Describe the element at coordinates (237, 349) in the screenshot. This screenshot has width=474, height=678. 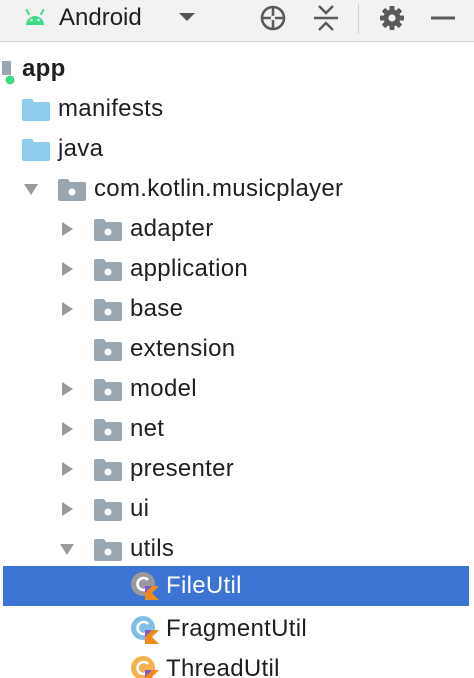
I see `tree-item-extension: extension` at that location.